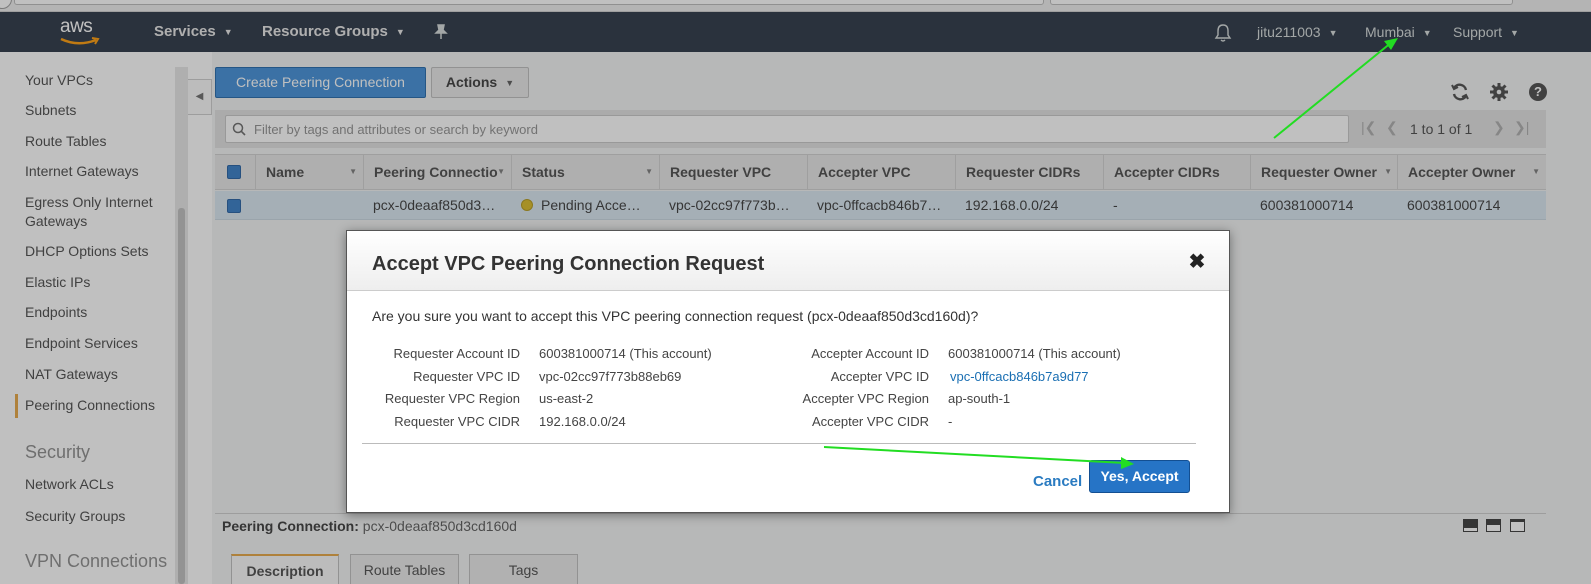 This screenshot has width=1591, height=584. Describe the element at coordinates (870, 421) in the screenshot. I see `accepter-vpc-cidr-label: Accepter VPC CIDR` at that location.